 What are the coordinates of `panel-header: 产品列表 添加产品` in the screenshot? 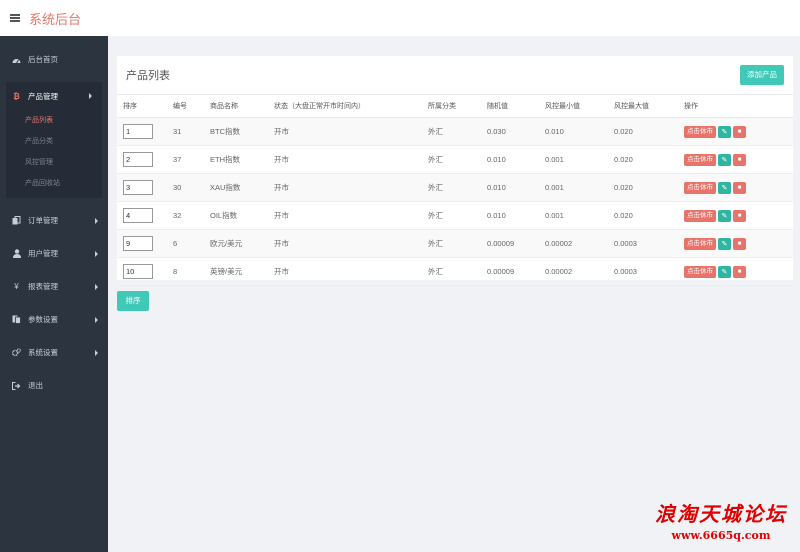 It's located at (455, 75).